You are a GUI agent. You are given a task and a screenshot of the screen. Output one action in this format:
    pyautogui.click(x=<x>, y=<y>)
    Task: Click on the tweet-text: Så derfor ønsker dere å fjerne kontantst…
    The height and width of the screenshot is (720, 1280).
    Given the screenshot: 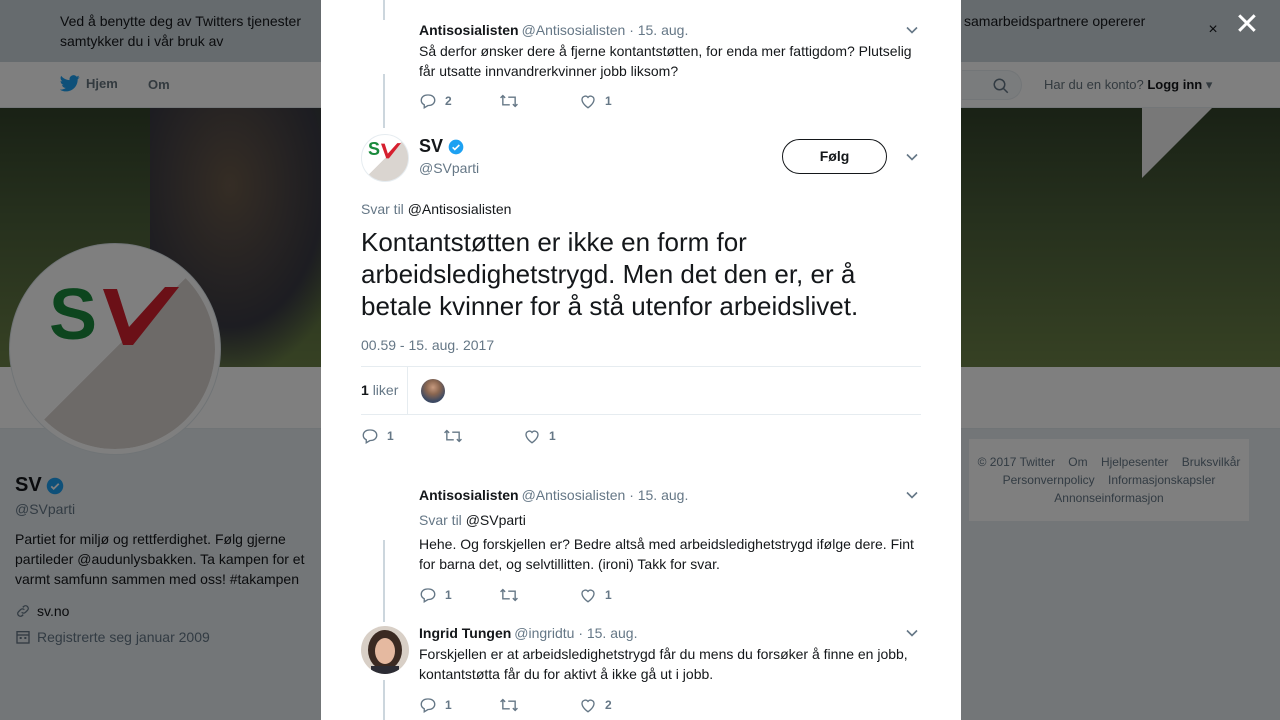 What is the action you would take?
    pyautogui.click(x=665, y=61)
    